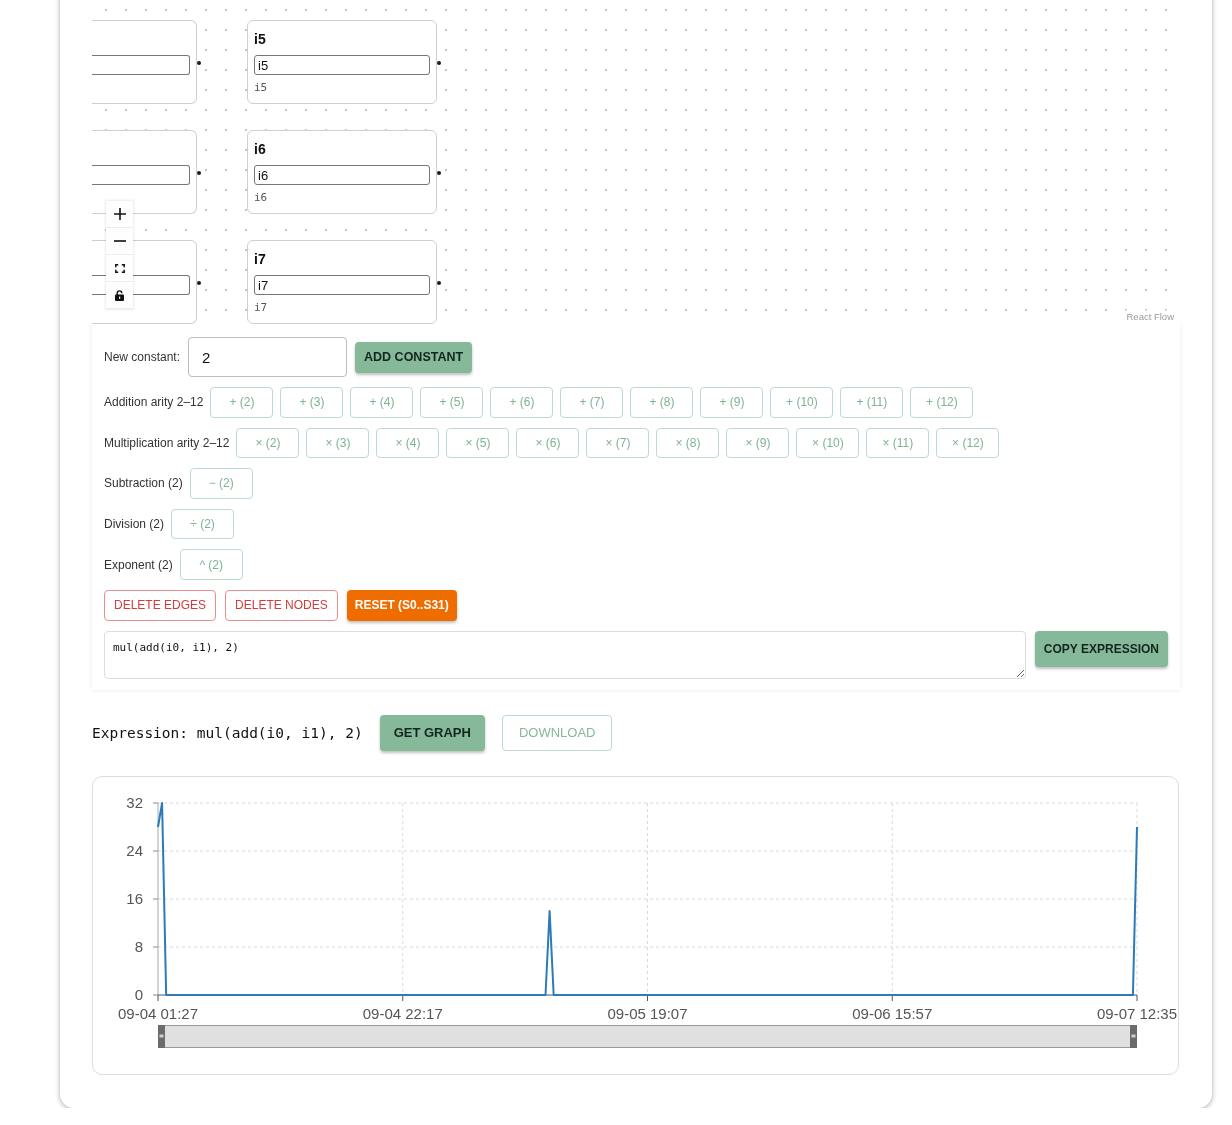  I want to click on operator-button: × (9), so click(758, 443).